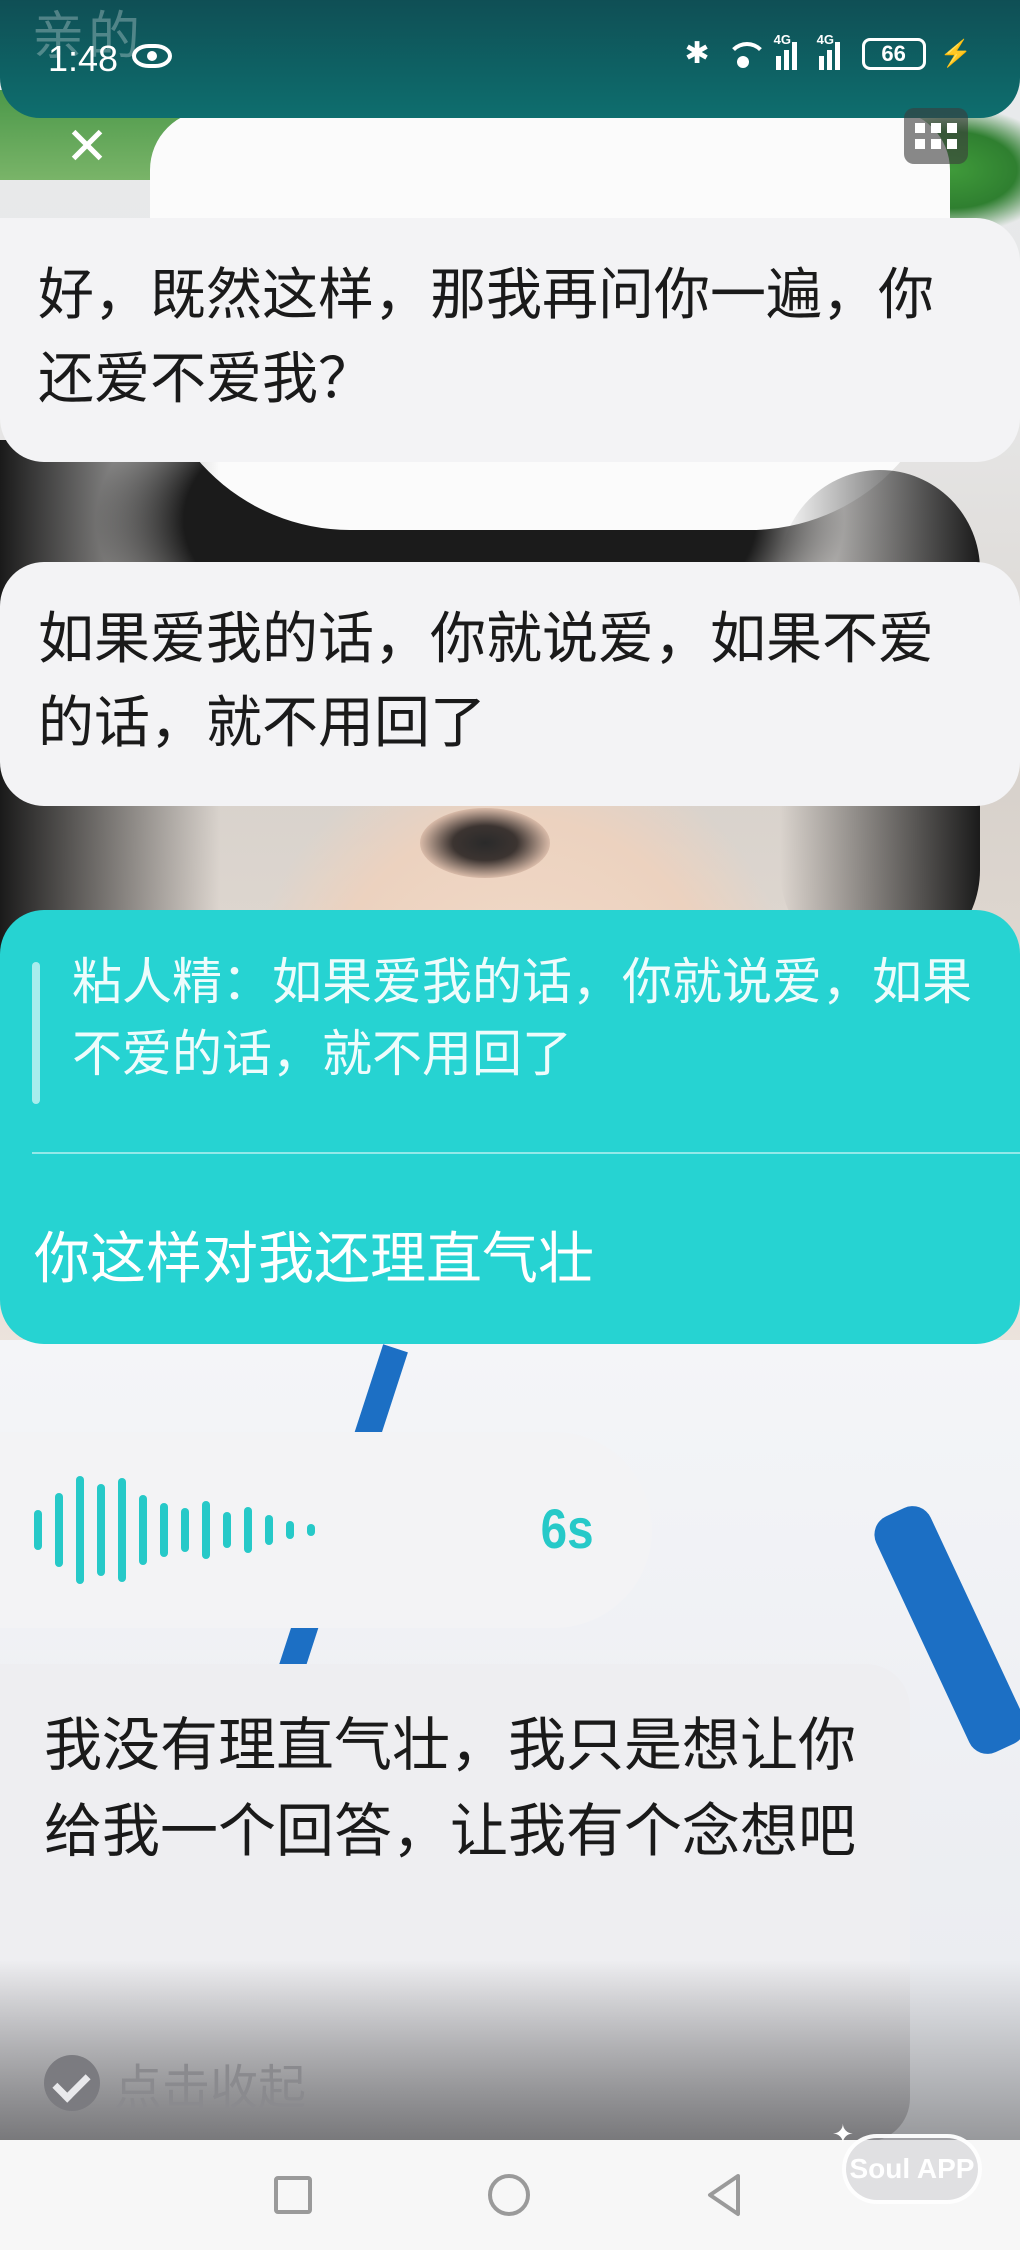 Image resolution: width=1020 pixels, height=2250 pixels. Describe the element at coordinates (72, 2083) in the screenshot. I see `check-circle-icon` at that location.